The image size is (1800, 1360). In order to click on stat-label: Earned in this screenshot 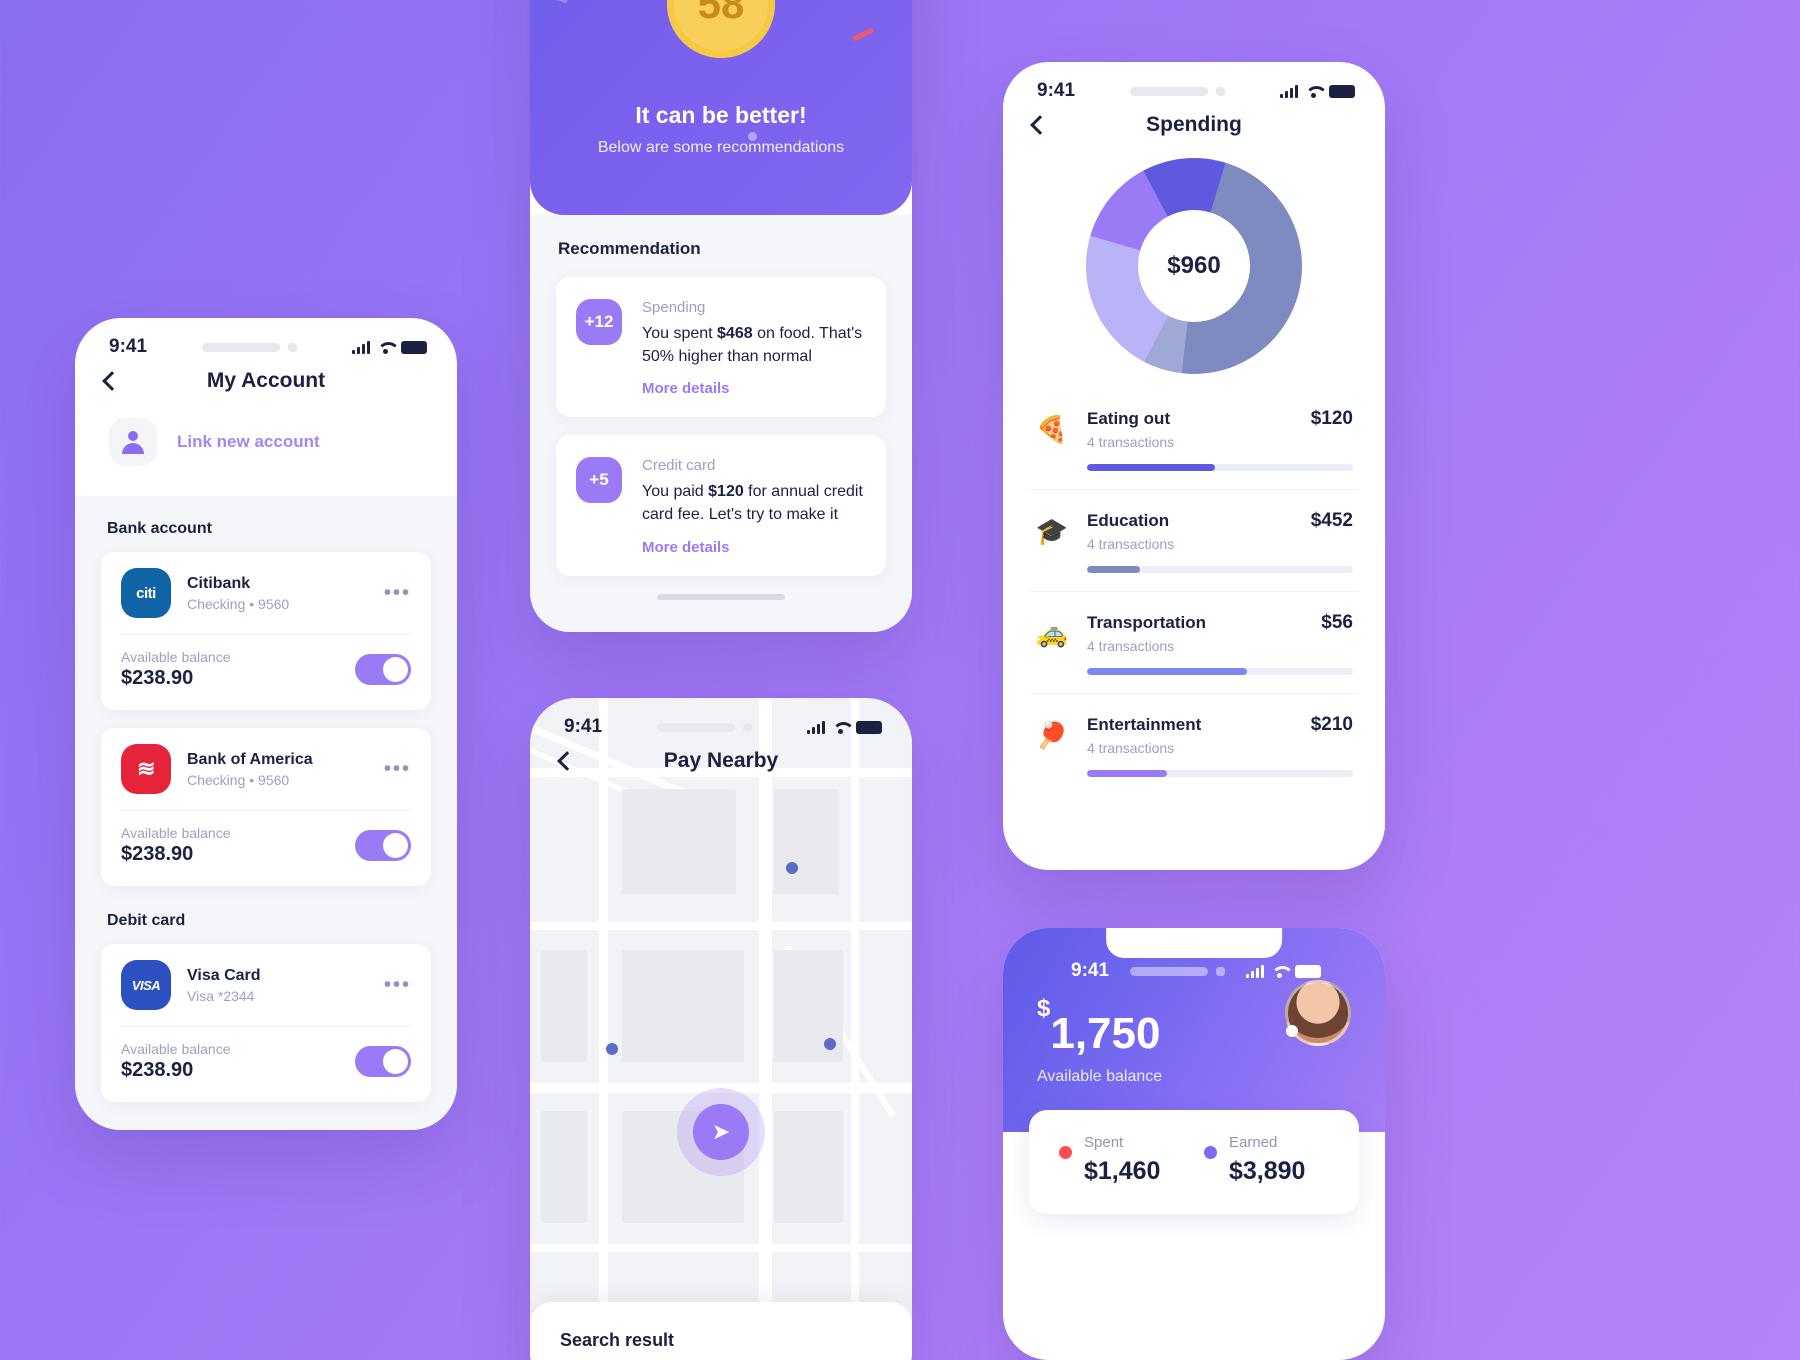, I will do `click(1253, 1142)`.